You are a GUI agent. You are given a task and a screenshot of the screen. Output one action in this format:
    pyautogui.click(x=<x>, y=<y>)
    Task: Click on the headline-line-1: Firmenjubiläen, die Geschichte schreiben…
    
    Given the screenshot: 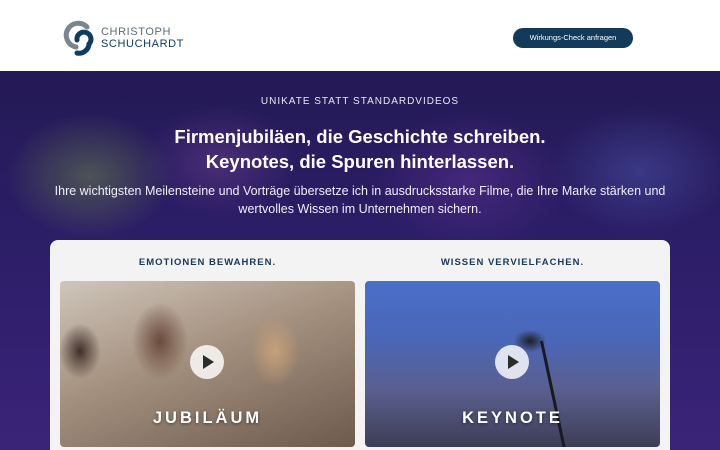 What is the action you would take?
    pyautogui.click(x=360, y=136)
    